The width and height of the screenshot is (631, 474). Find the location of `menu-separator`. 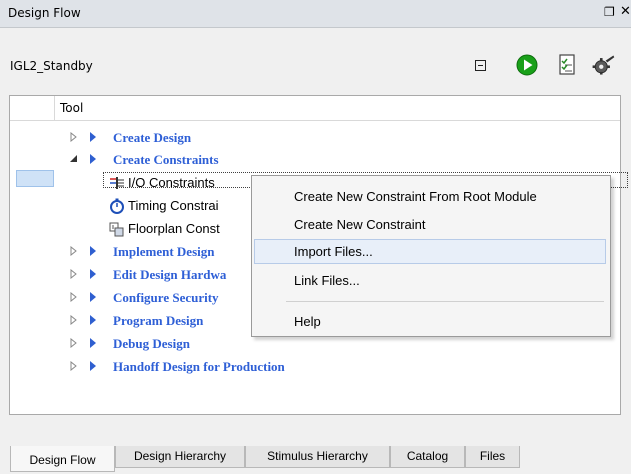

menu-separator is located at coordinates (445, 301).